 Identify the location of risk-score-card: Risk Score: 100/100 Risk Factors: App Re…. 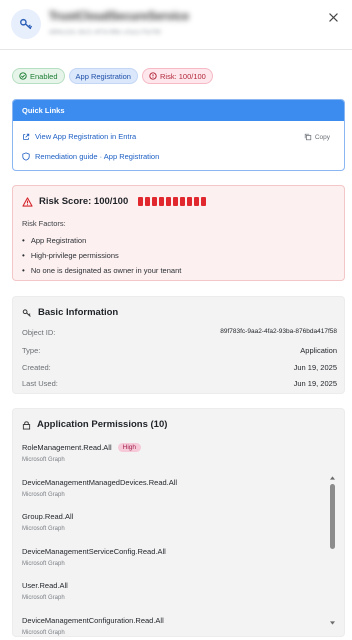
(178, 233).